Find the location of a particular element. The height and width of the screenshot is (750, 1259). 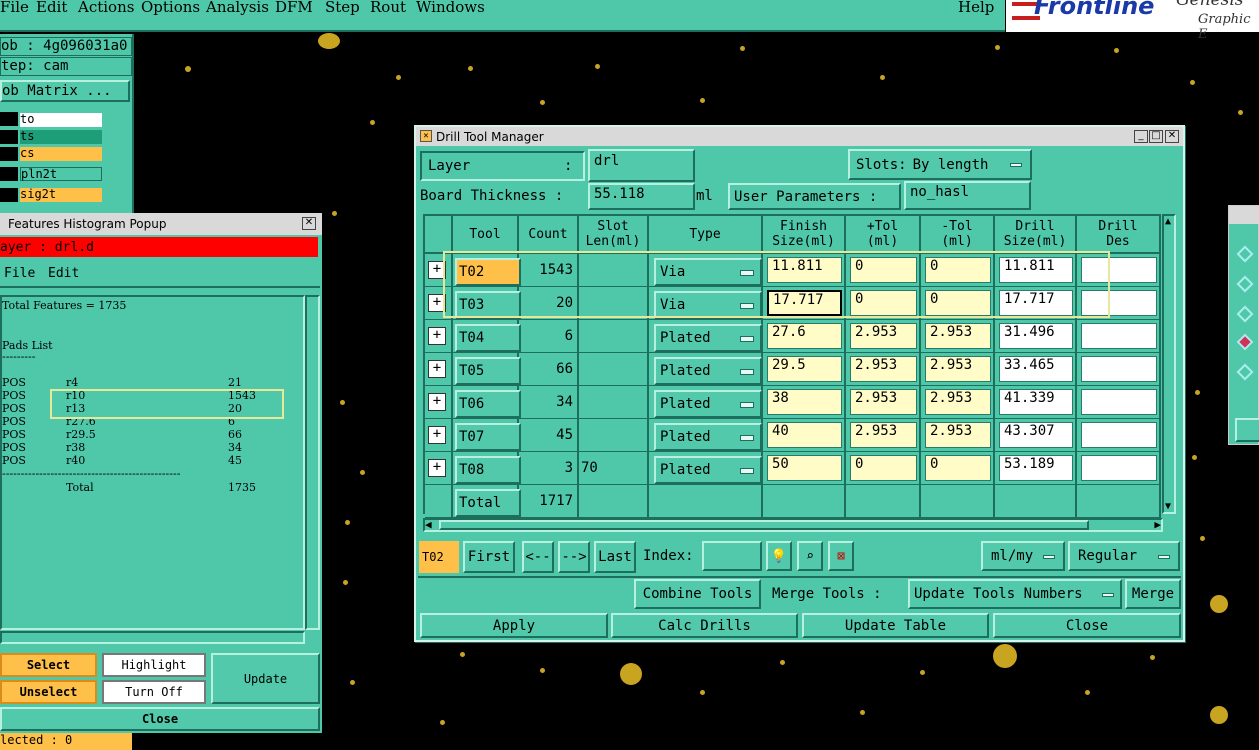

histogram-hscroll is located at coordinates (152, 637).